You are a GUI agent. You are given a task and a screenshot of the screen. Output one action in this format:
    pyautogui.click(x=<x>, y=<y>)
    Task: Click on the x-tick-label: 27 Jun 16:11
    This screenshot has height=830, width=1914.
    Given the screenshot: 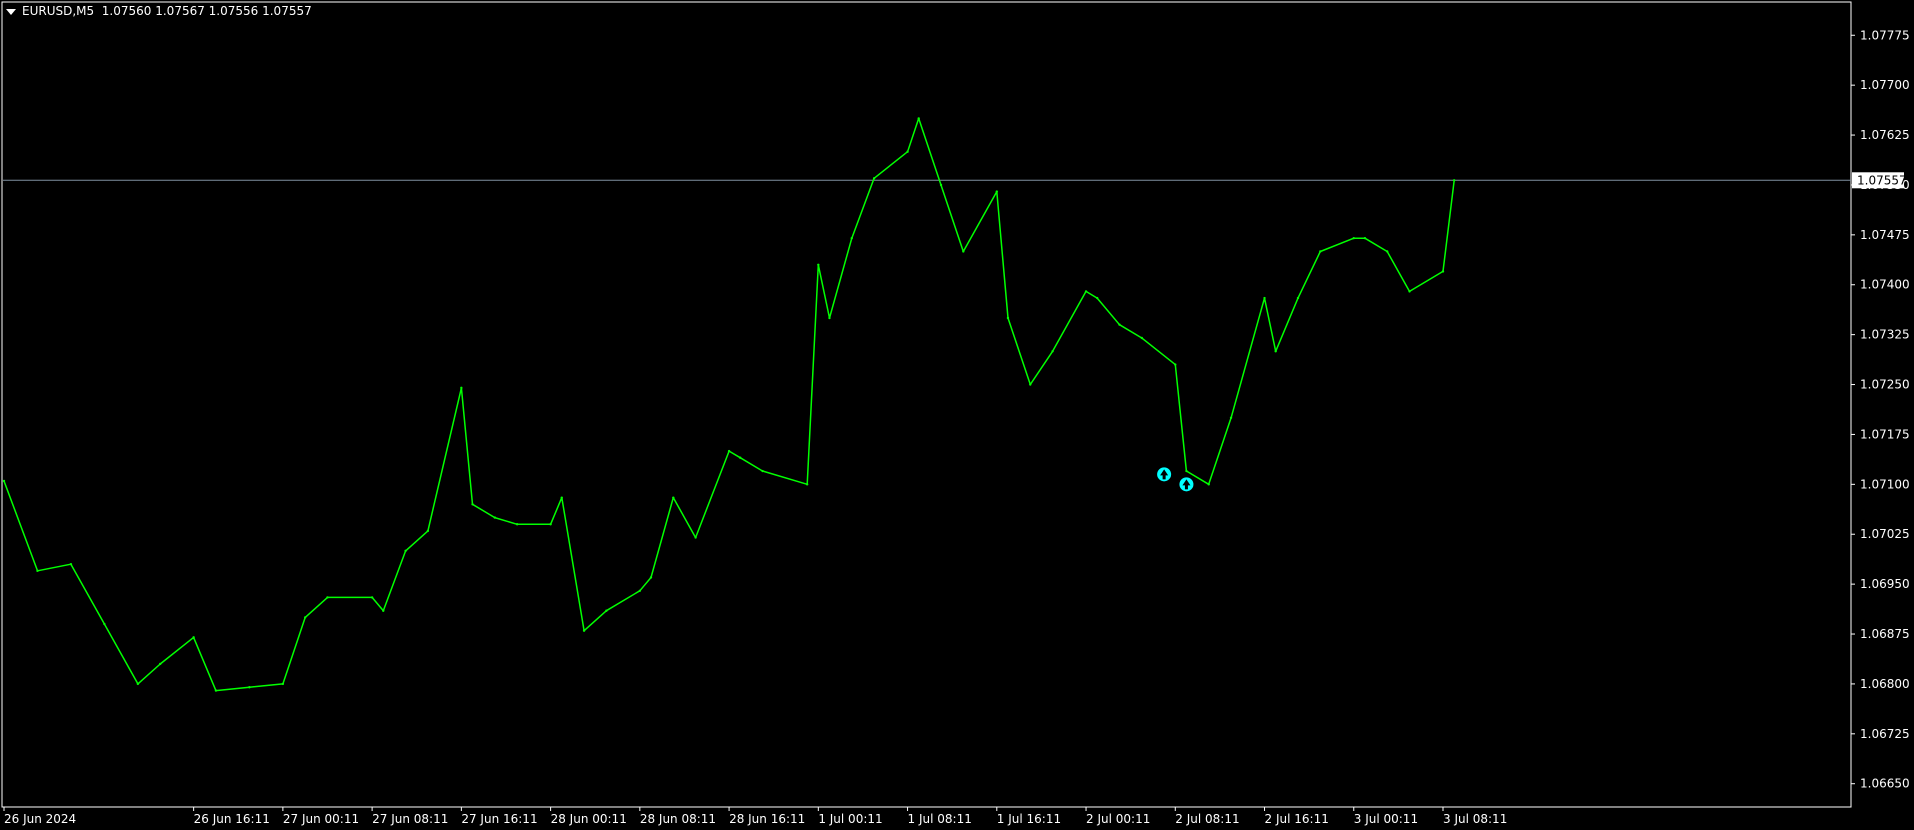 What is the action you would take?
    pyautogui.click(x=499, y=819)
    